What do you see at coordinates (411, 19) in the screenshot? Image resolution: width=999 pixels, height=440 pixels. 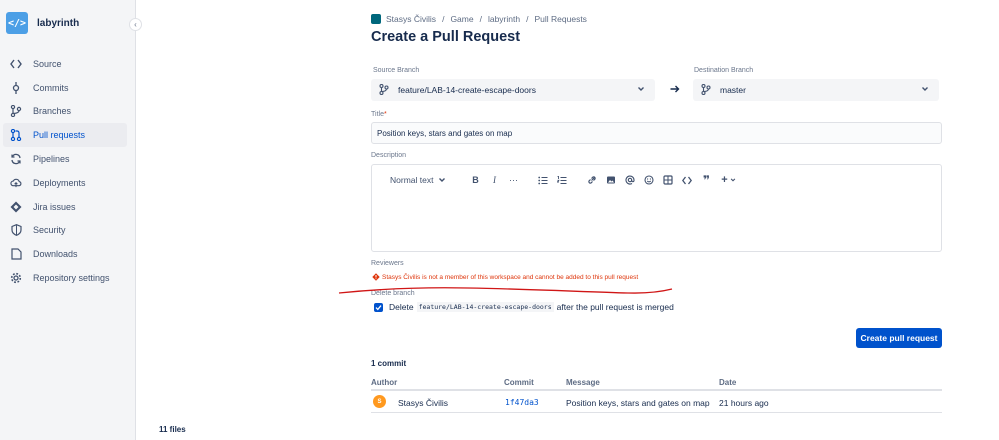 I see `breadcrumb-workspace: Stasys Čivilis` at bounding box center [411, 19].